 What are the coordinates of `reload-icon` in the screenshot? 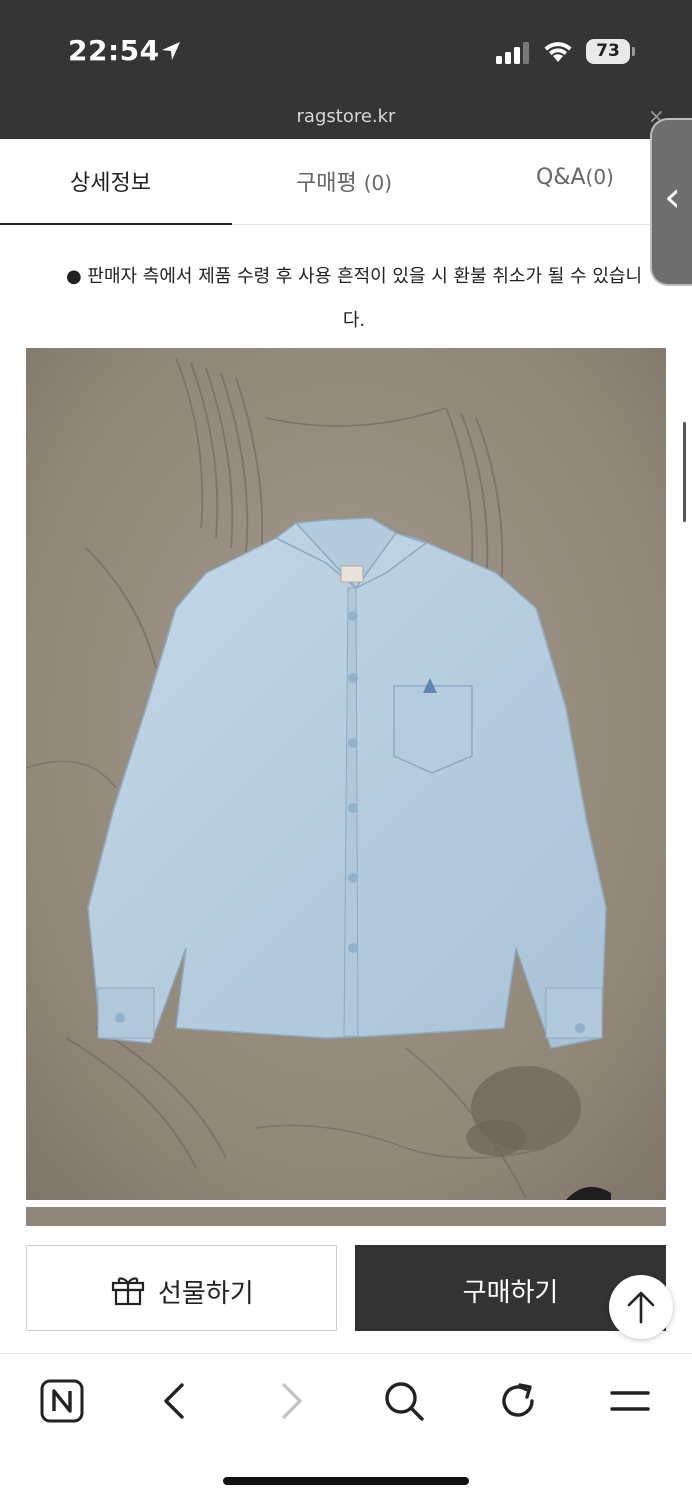 It's located at (518, 1401).